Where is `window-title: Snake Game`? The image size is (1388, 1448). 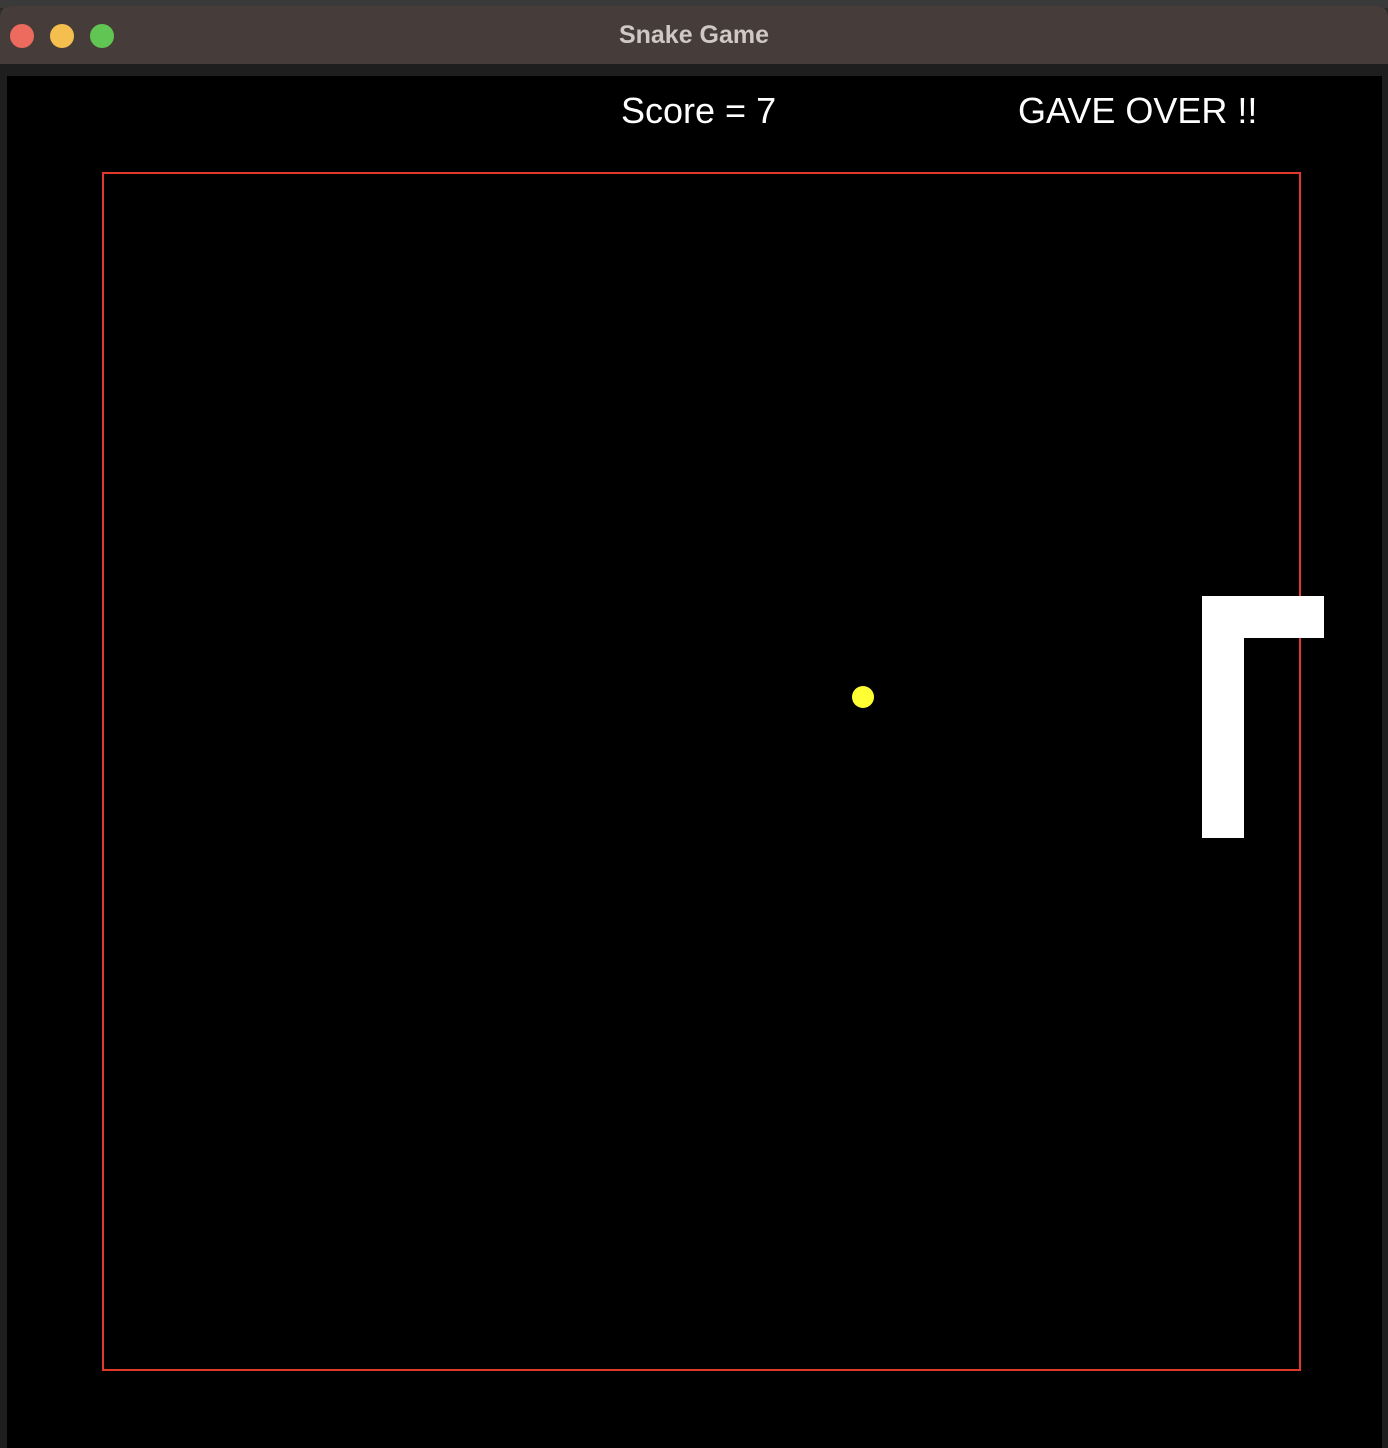
window-title: Snake Game is located at coordinates (694, 35).